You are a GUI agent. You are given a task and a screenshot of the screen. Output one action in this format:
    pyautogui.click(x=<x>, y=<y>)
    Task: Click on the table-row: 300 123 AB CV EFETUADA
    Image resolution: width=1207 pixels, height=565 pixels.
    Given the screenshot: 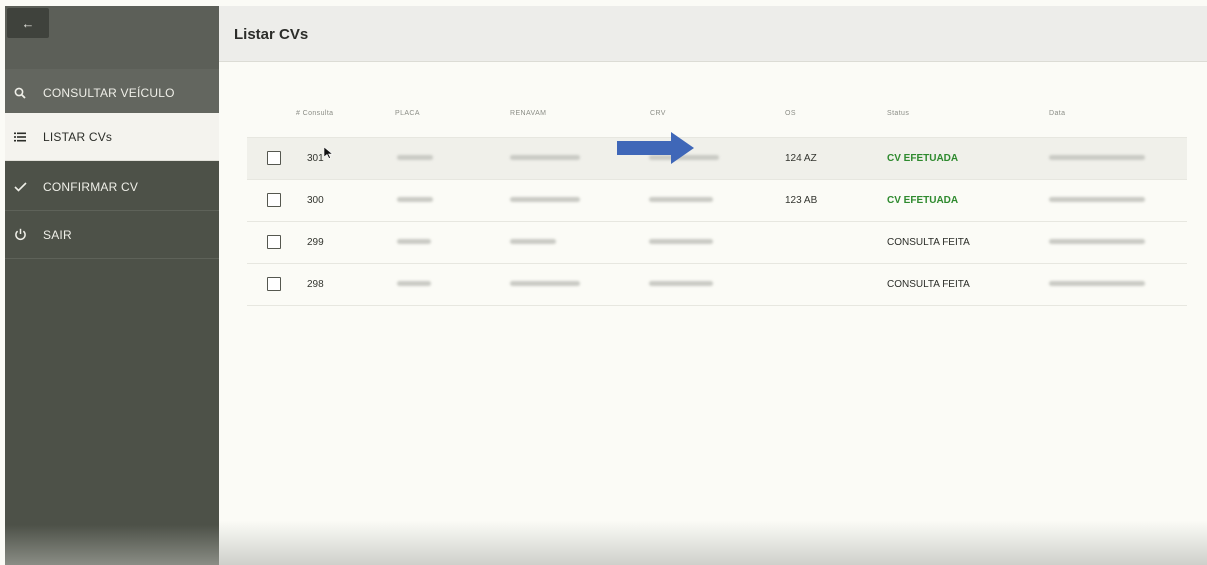 What is the action you would take?
    pyautogui.click(x=717, y=201)
    